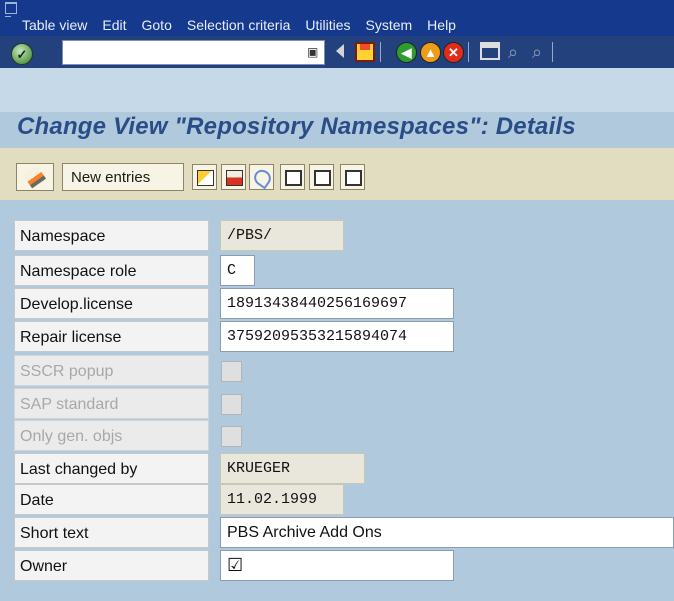 Image resolution: width=674 pixels, height=601 pixels. Describe the element at coordinates (337, 403) in the screenshot. I see `sap-standard-row: SAP standard` at that location.